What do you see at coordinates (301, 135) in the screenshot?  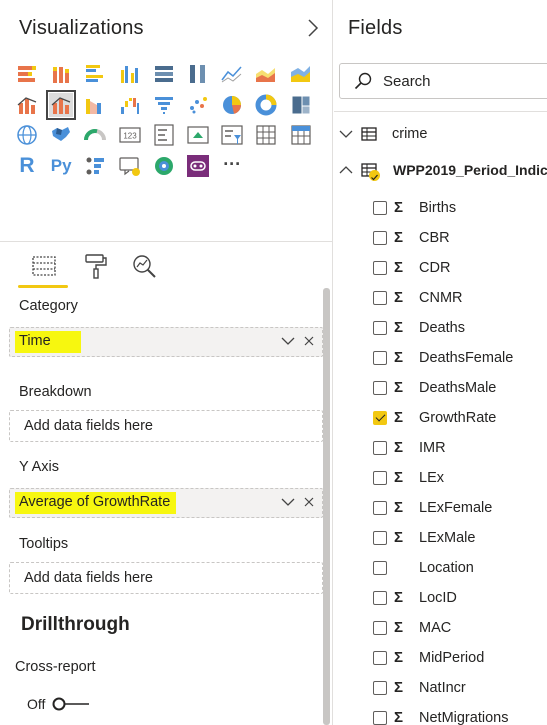 I see `matrix-icon` at bounding box center [301, 135].